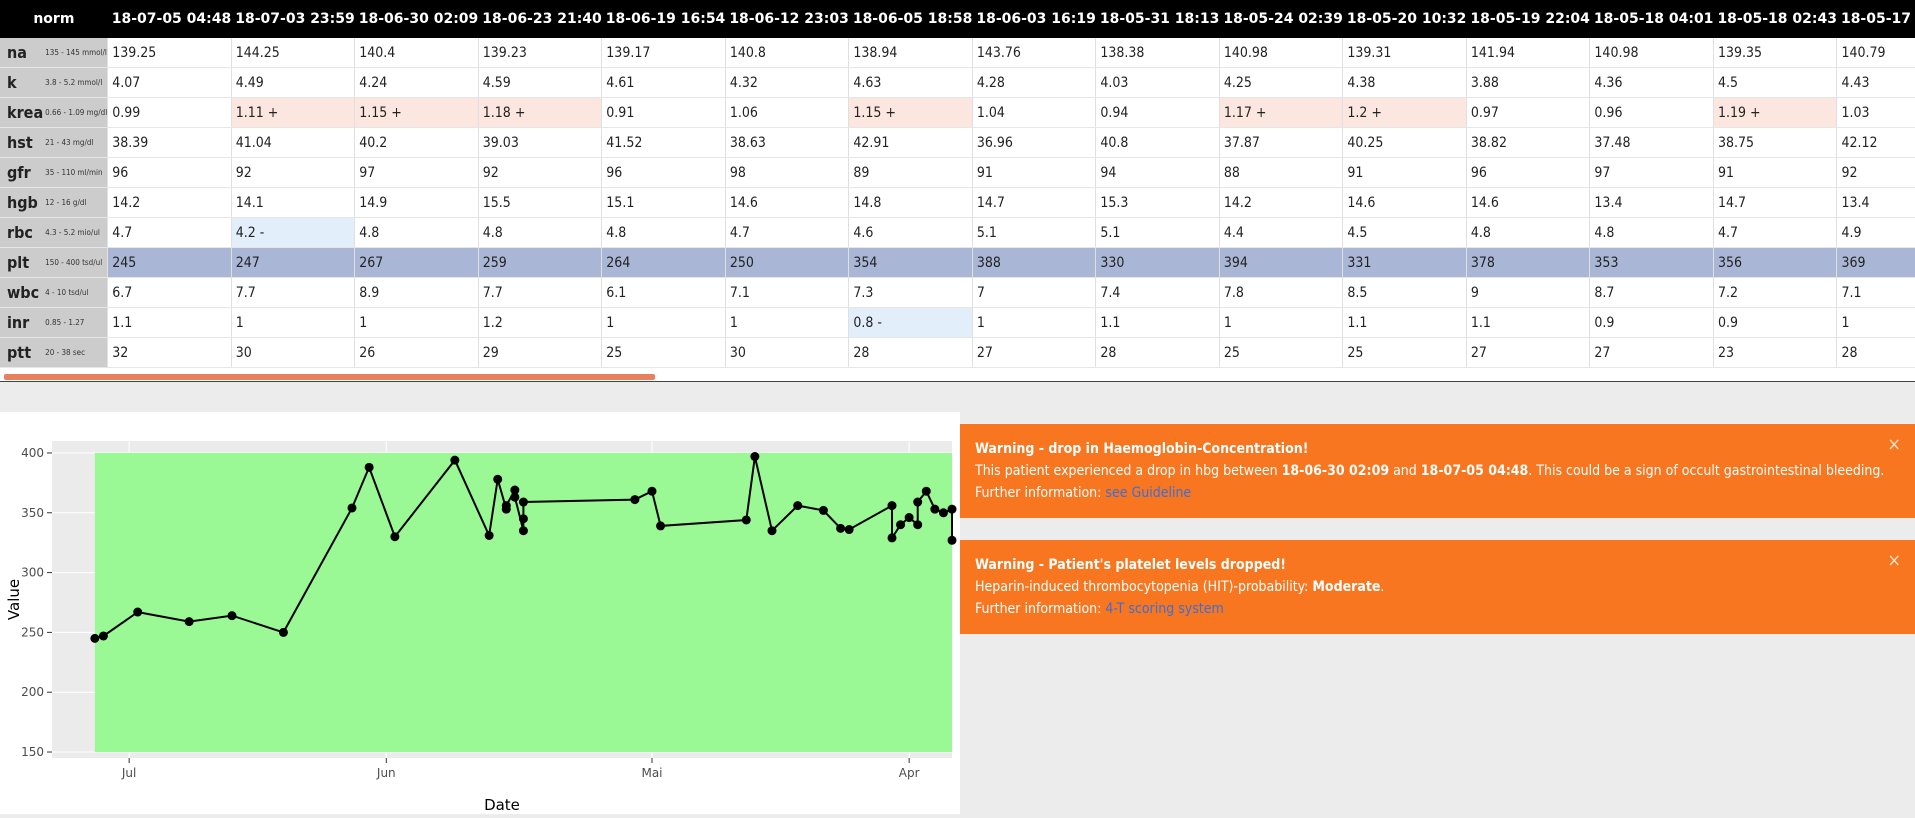  What do you see at coordinates (1528, 292) in the screenshot?
I see `lab-value-cell: 9` at bounding box center [1528, 292].